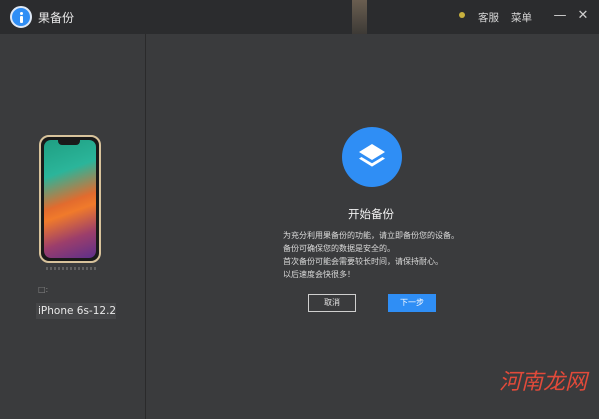  I want to click on close-button: ✕, so click(583, 16).